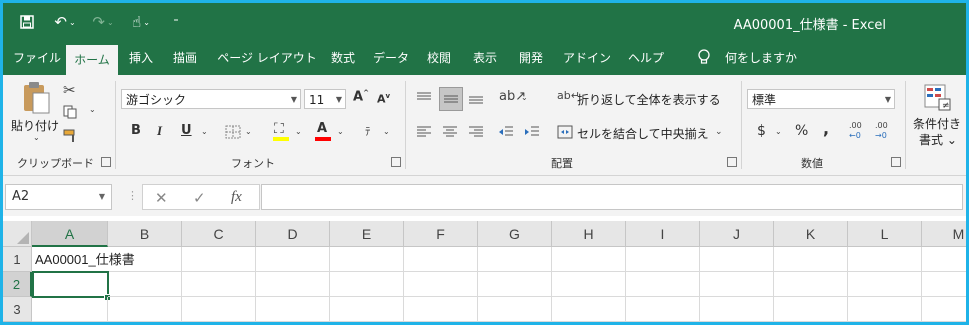 This screenshot has width=969, height=325. What do you see at coordinates (531, 58) in the screenshot?
I see `tab-developer: 開発` at bounding box center [531, 58].